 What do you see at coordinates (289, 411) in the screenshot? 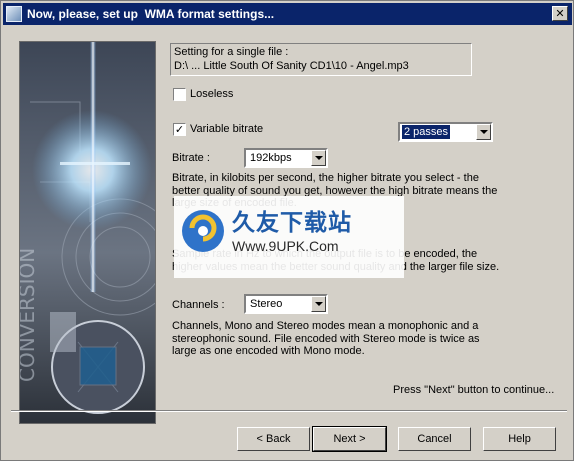
I see `bottom-divider` at bounding box center [289, 411].